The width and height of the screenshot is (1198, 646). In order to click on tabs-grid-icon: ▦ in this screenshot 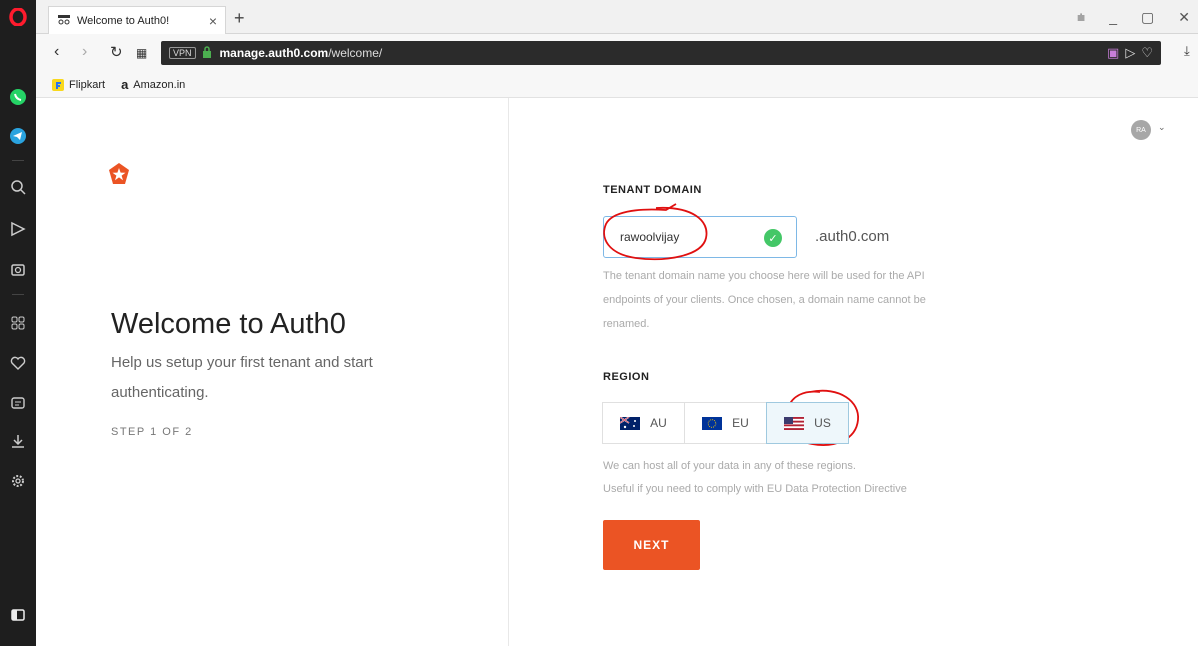, I will do `click(141, 53)`.